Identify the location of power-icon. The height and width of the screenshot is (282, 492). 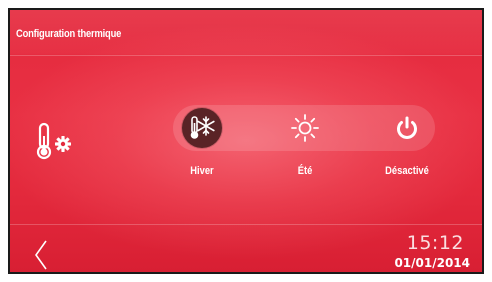
(407, 127).